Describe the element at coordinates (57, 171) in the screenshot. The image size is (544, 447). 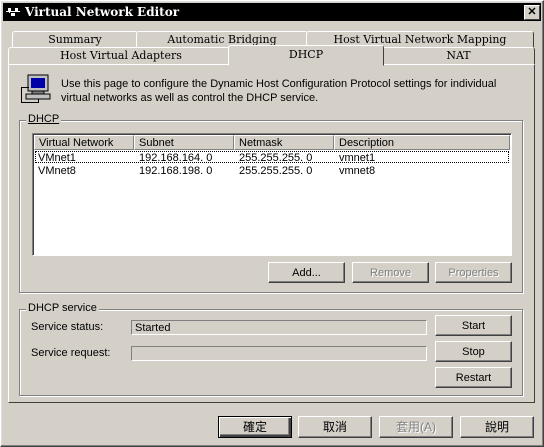
I see `cell-network: VMnet8` at that location.